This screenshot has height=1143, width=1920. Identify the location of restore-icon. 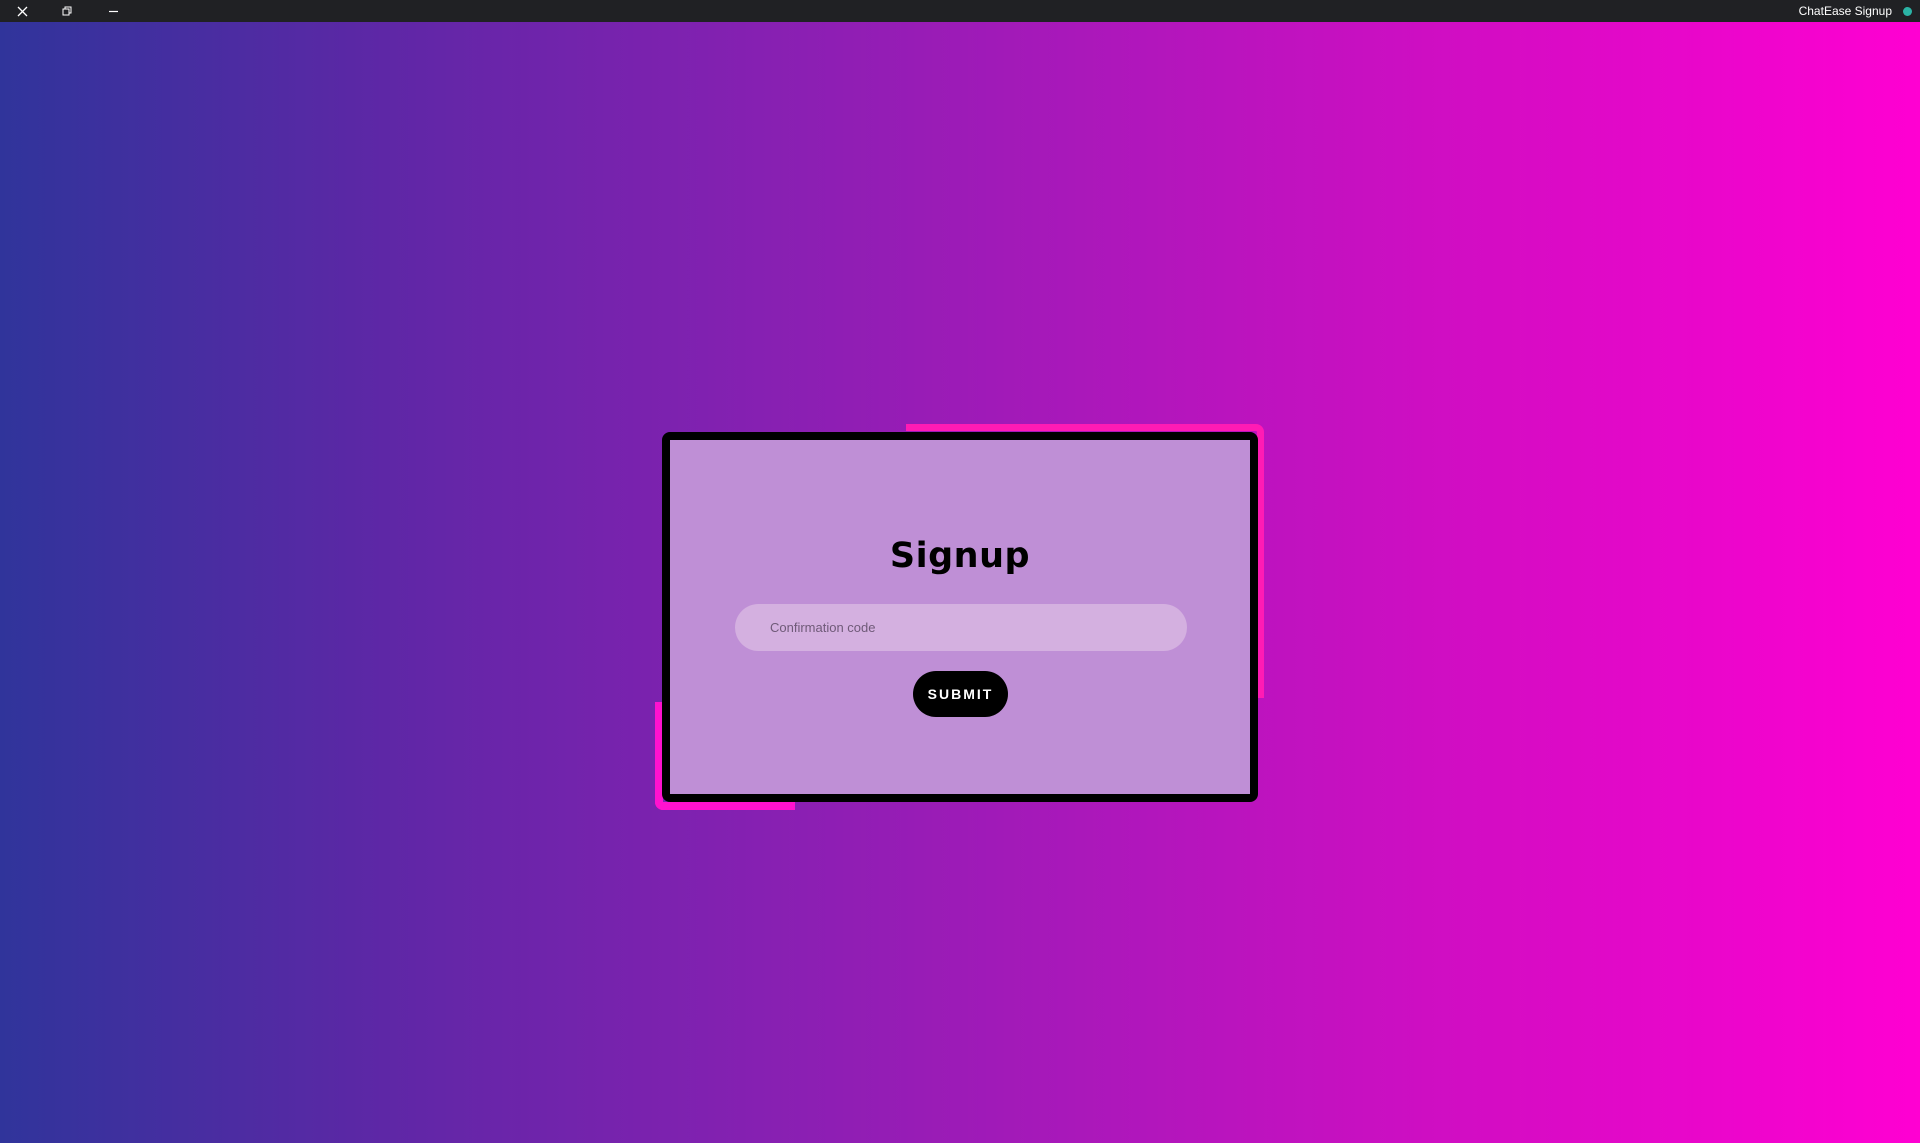
(67, 11).